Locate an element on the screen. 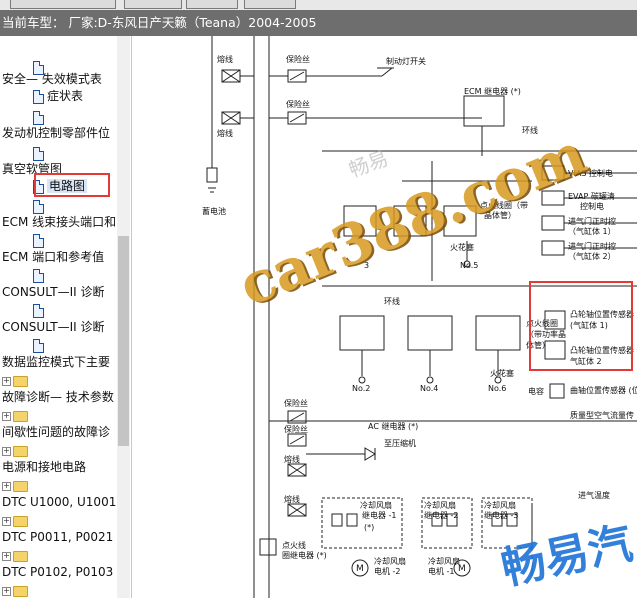 Image resolution: width=637 pixels, height=602 pixels. label-star: (*) is located at coordinates (369, 527).